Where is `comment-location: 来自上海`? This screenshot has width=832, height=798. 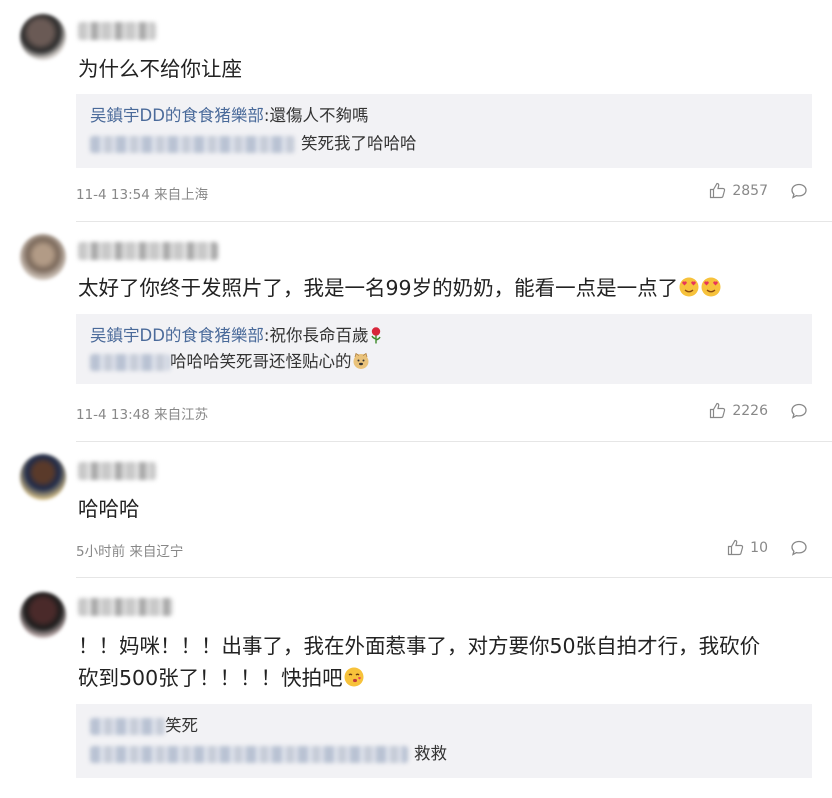 comment-location: 来自上海 is located at coordinates (181, 195).